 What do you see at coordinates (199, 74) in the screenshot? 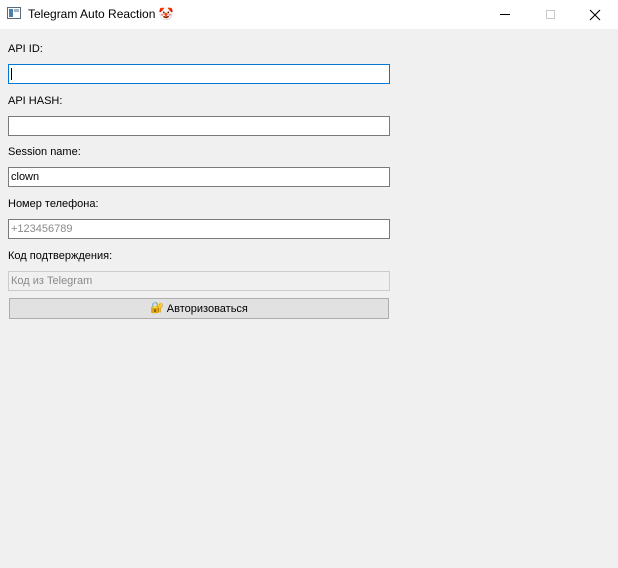
I see `api-id-input` at bounding box center [199, 74].